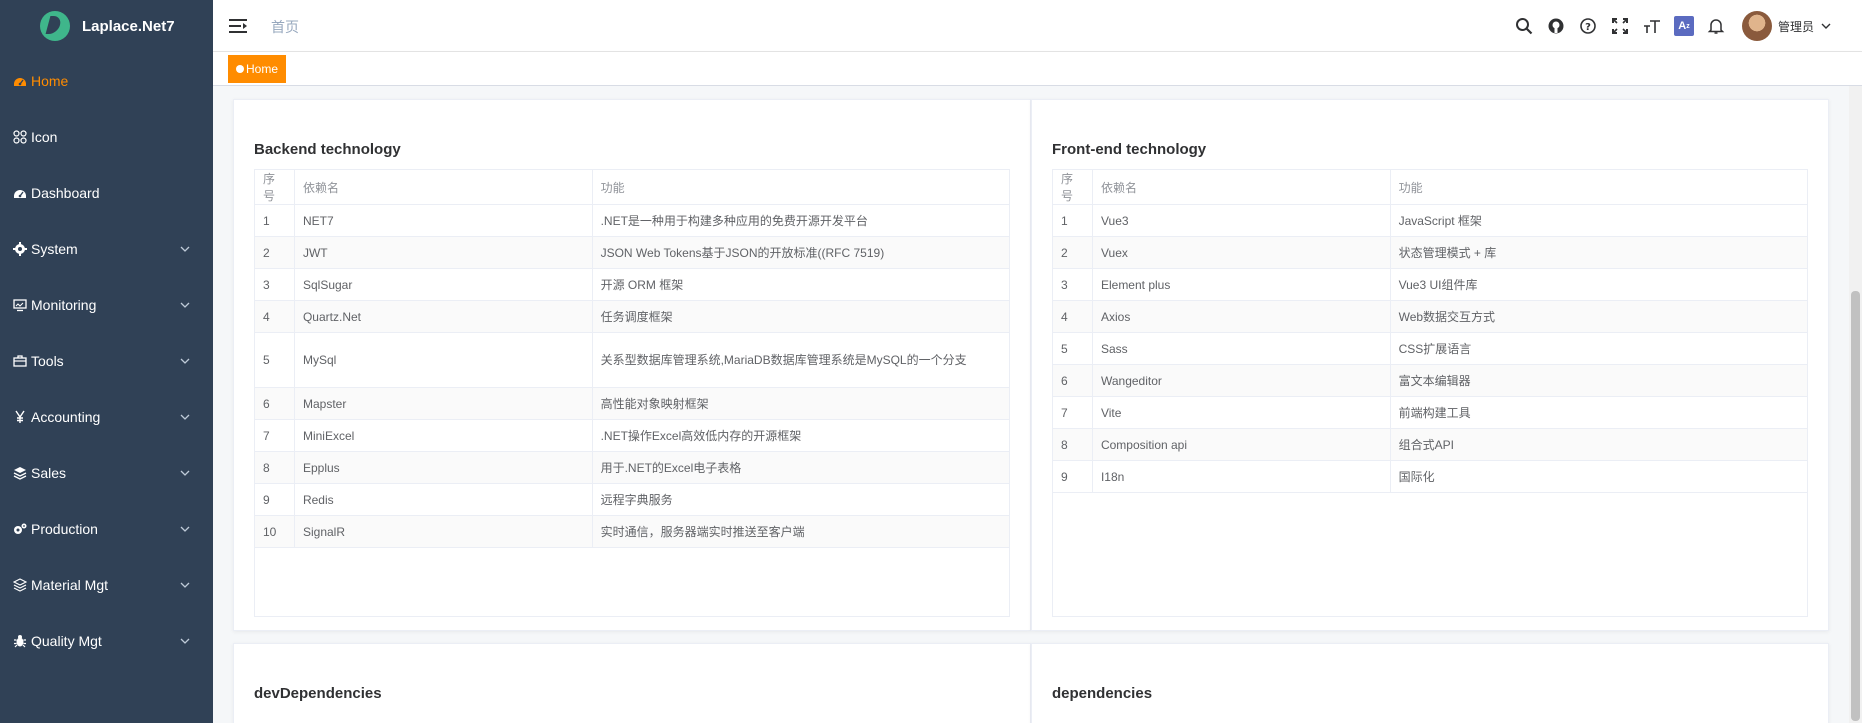 This screenshot has height=723, width=1862. I want to click on sidebar-item-accounting: Accounting, so click(106, 417).